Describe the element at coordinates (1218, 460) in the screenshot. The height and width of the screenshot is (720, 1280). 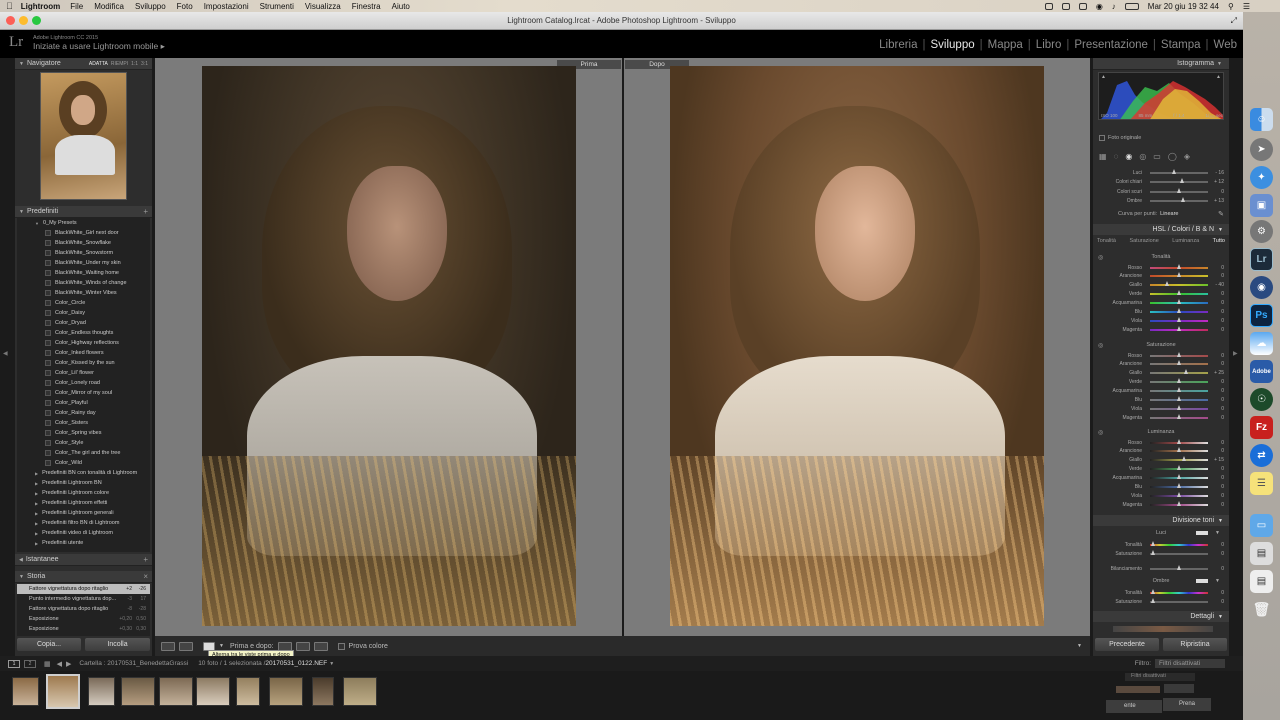
I see `slider-value: + 15` at that location.